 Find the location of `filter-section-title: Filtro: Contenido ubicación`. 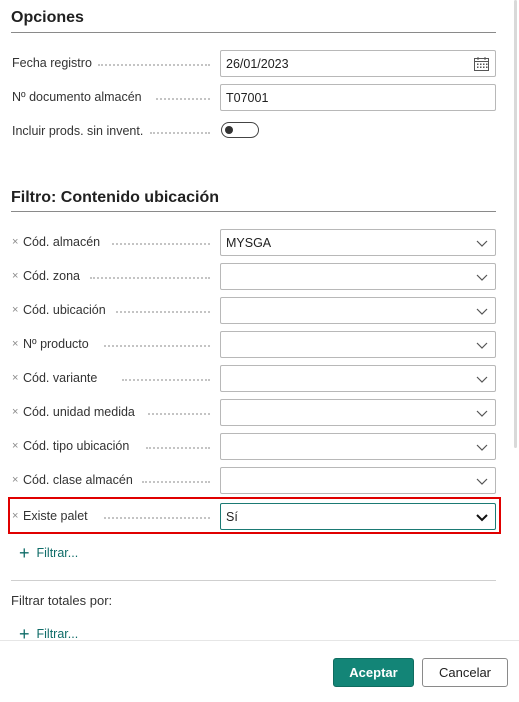

filter-section-title: Filtro: Contenido ubicación is located at coordinates (115, 197).